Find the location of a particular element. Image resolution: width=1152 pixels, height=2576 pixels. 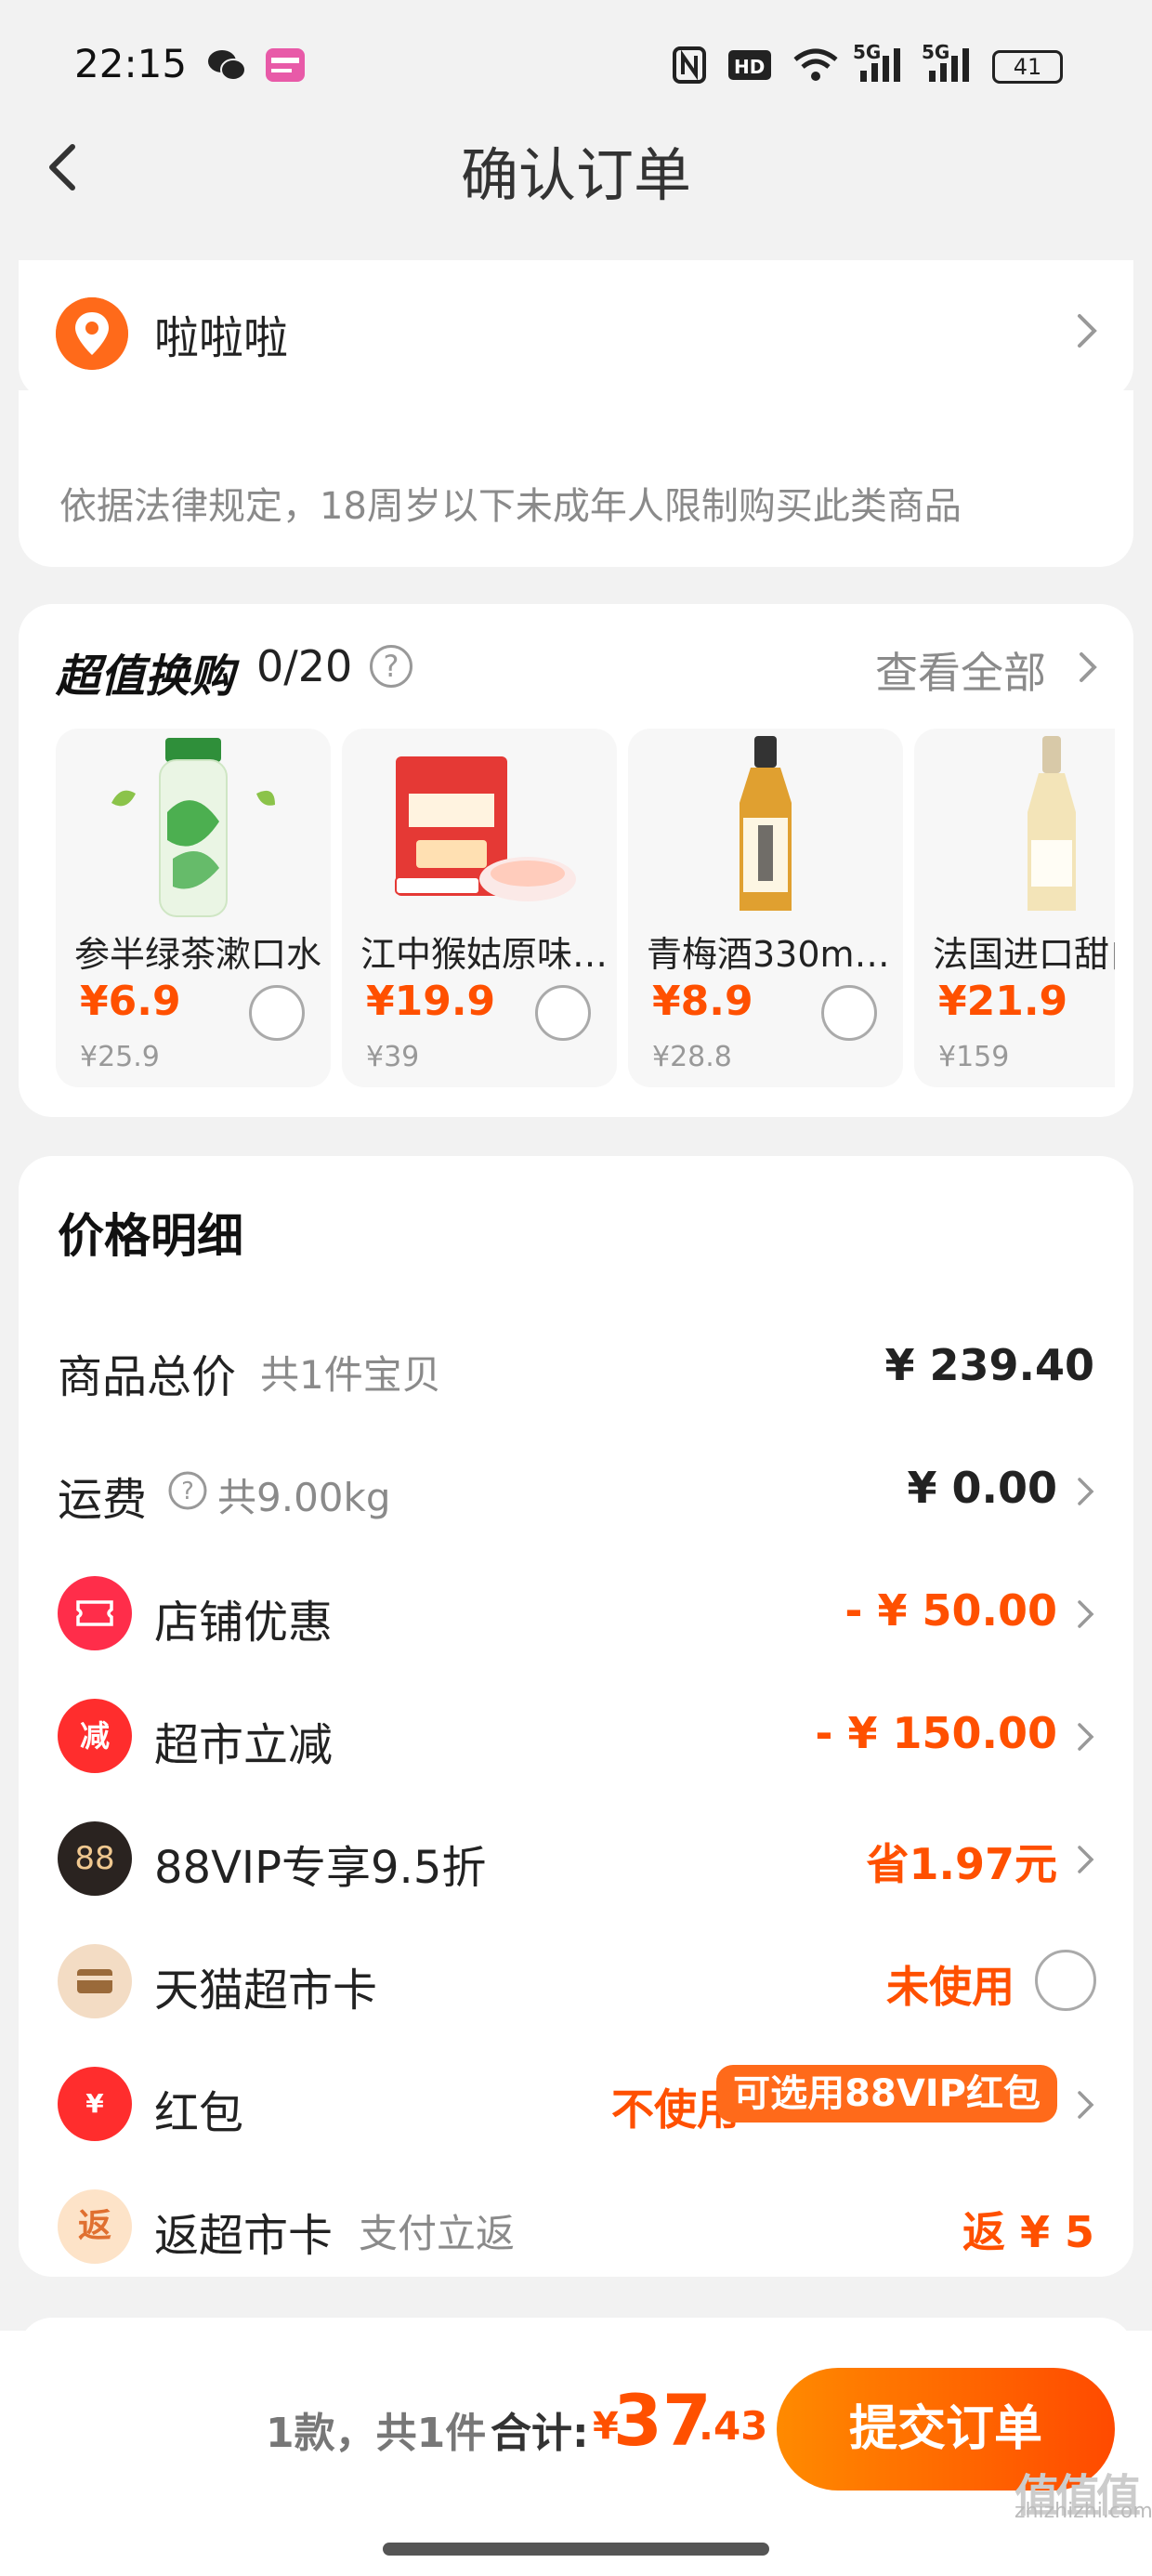

minus-icon: 减 is located at coordinates (95, 1736).